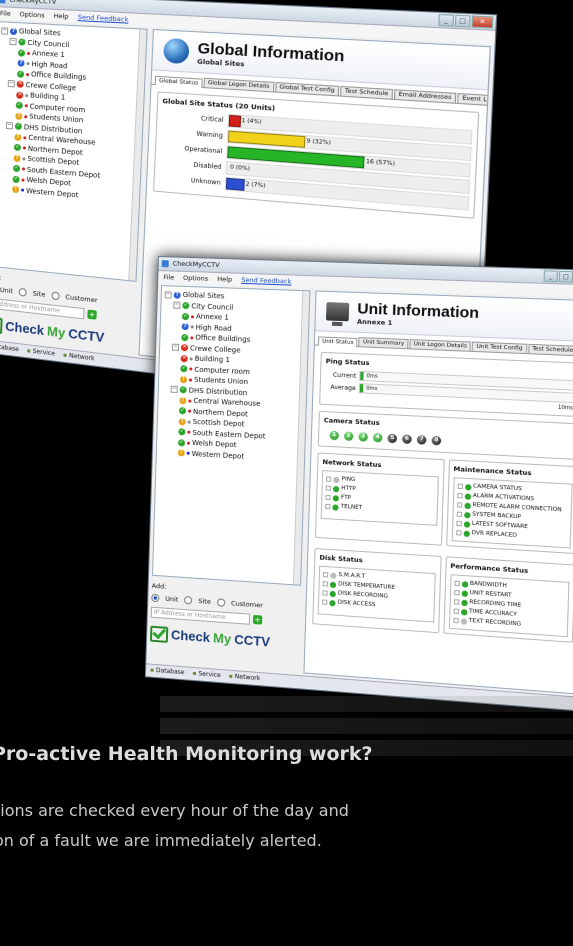 This screenshot has height=946, width=573. What do you see at coordinates (200, 615) in the screenshot?
I see `address-input: IP Address or Hostname` at bounding box center [200, 615].